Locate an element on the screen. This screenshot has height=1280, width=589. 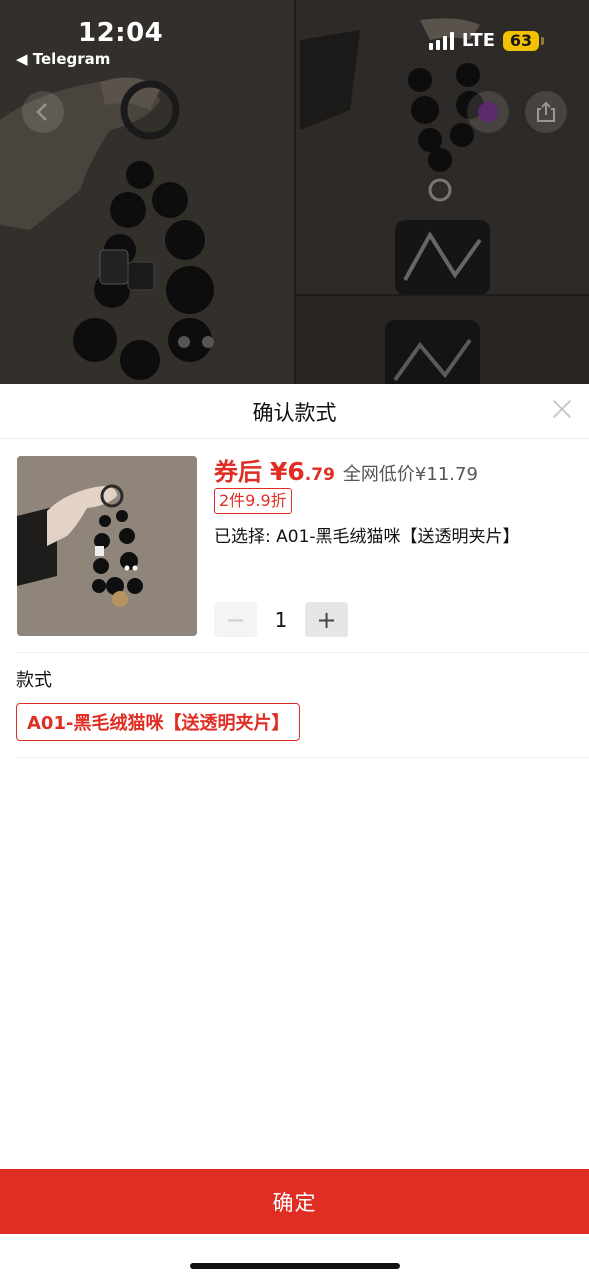
quantity-value: 1 is located at coordinates (281, 620).